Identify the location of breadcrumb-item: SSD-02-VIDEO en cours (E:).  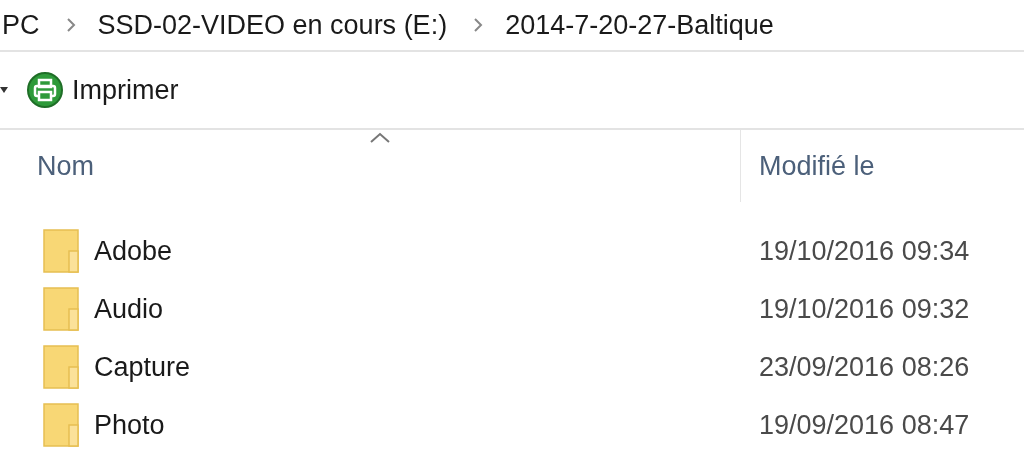
(272, 25).